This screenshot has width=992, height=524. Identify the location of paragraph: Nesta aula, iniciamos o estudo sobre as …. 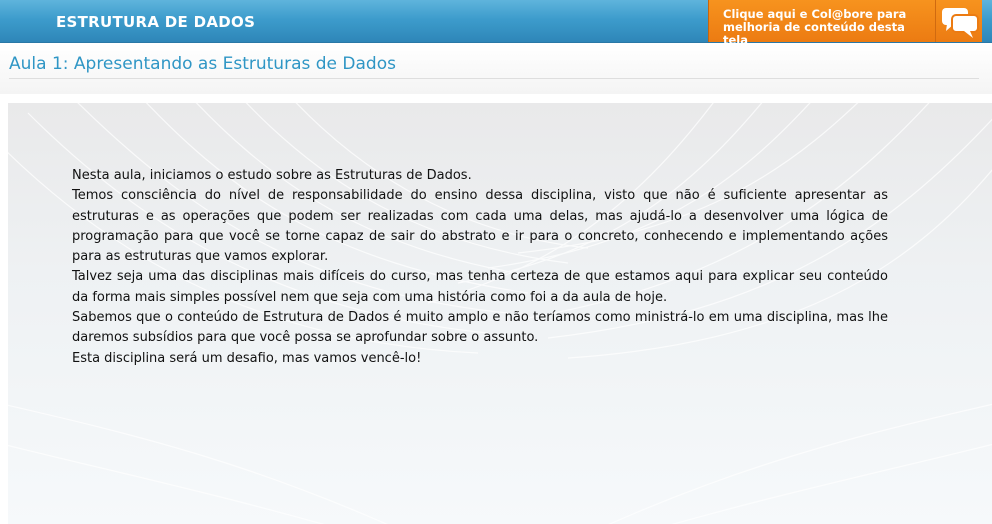
(272, 175).